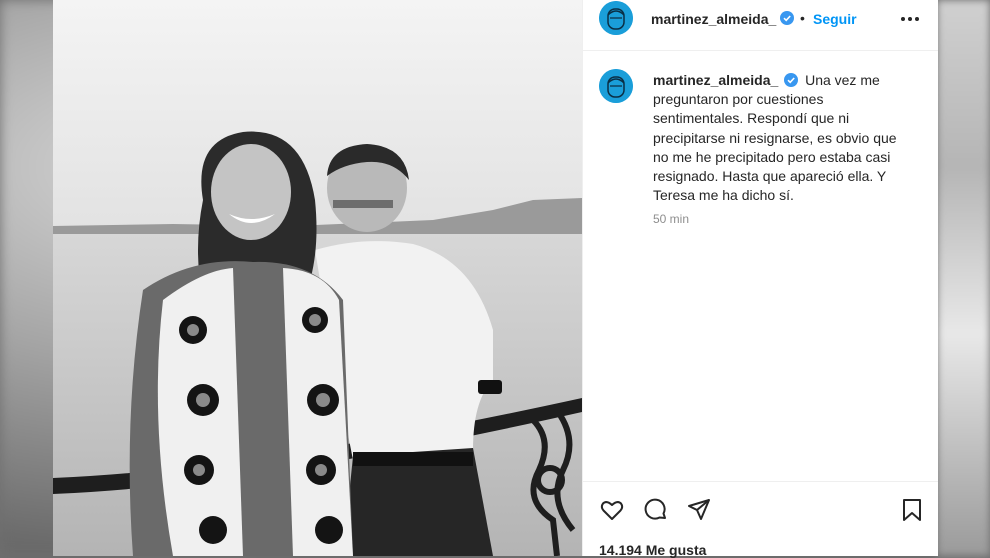 The height and width of the screenshot is (558, 990). I want to click on post-header: martinez_almeida_ • Seguir, so click(760, 25).